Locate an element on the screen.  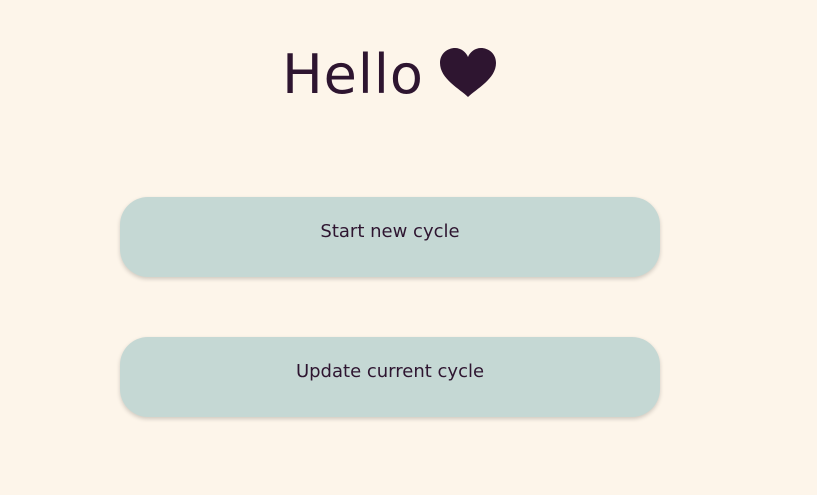
start-new-cycle-button: Start new cycle is located at coordinates (390, 237).